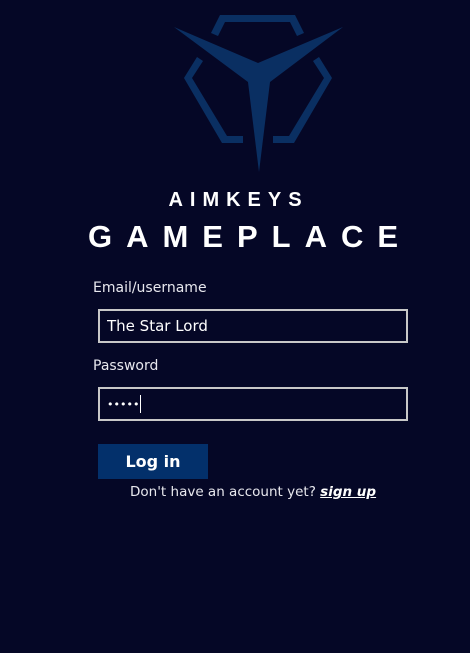  What do you see at coordinates (253, 326) in the screenshot?
I see `email-input` at bounding box center [253, 326].